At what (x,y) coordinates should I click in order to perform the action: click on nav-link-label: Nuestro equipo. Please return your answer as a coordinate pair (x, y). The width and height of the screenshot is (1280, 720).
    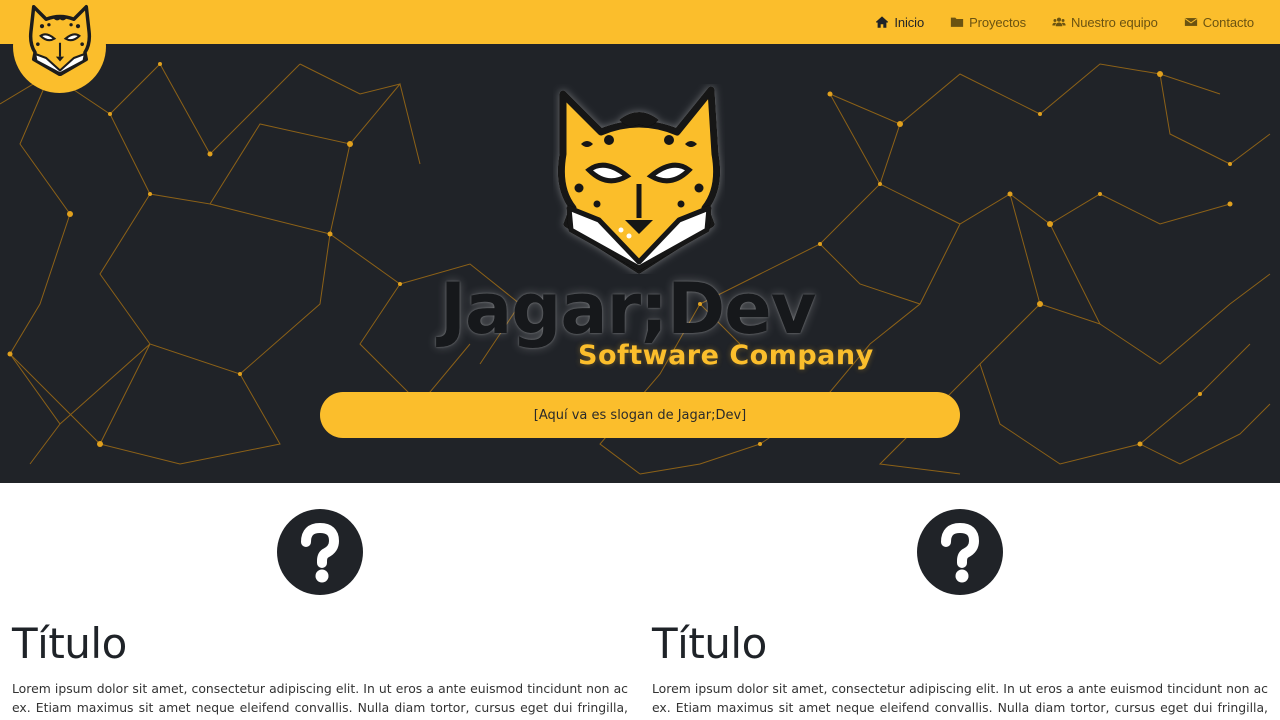
    Looking at the image, I should click on (1114, 22).